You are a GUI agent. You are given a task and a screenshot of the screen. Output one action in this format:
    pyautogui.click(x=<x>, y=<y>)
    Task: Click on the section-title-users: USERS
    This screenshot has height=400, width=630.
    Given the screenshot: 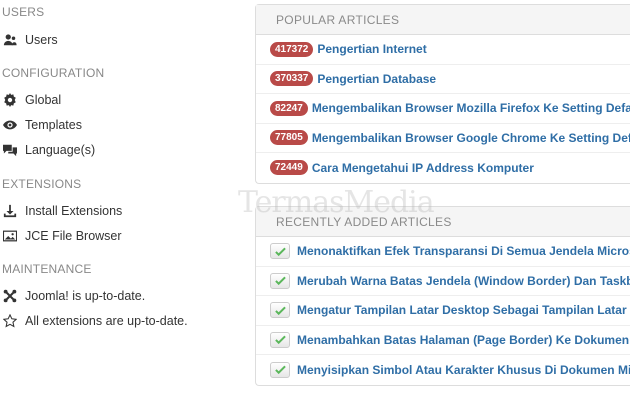 What is the action you would take?
    pyautogui.click(x=23, y=12)
    